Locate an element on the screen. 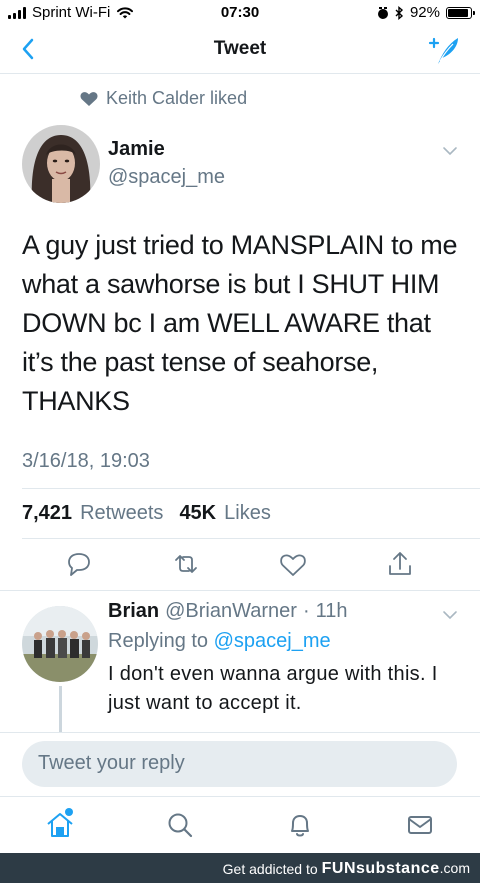 The image size is (480, 883). tweet-actions is located at coordinates (240, 566).